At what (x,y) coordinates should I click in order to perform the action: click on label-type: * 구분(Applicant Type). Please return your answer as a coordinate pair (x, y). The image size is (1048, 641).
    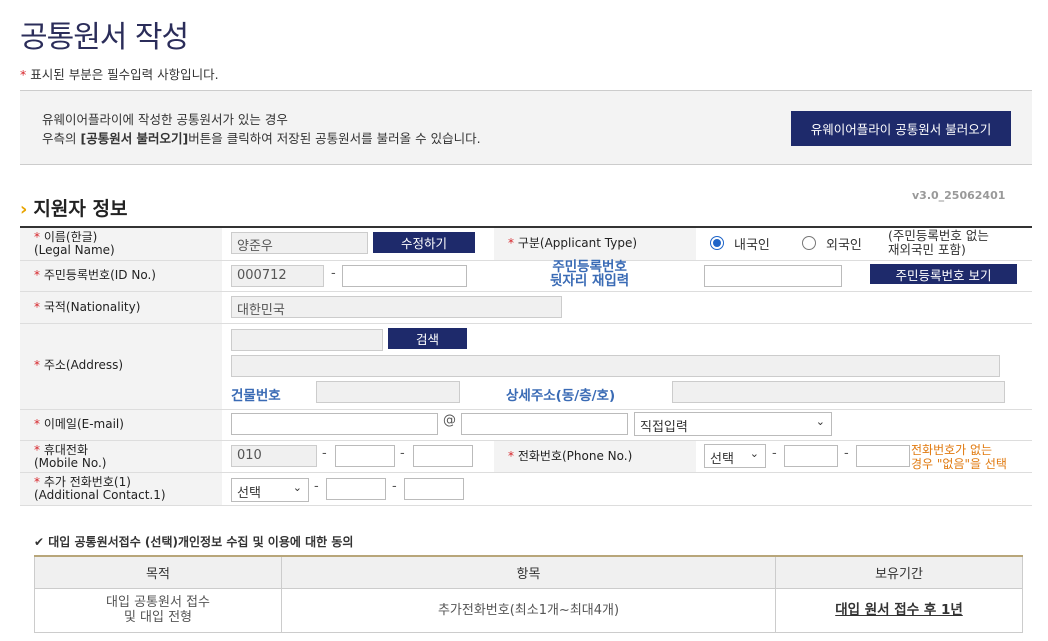
    Looking at the image, I should click on (572, 243).